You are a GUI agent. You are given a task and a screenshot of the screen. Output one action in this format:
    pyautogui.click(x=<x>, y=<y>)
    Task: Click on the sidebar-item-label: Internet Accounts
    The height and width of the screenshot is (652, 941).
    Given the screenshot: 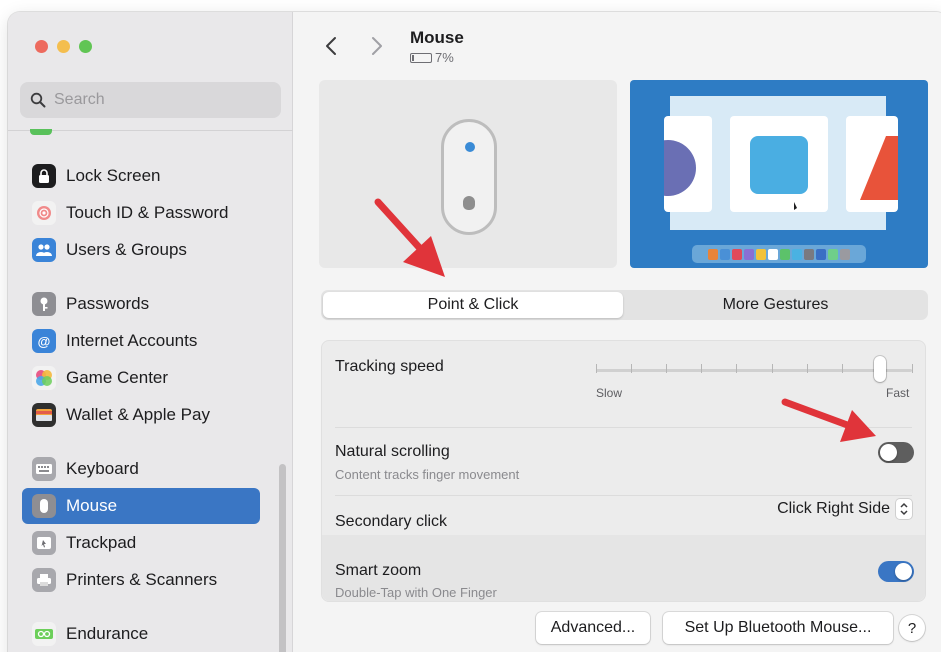 What is the action you would take?
    pyautogui.click(x=132, y=340)
    